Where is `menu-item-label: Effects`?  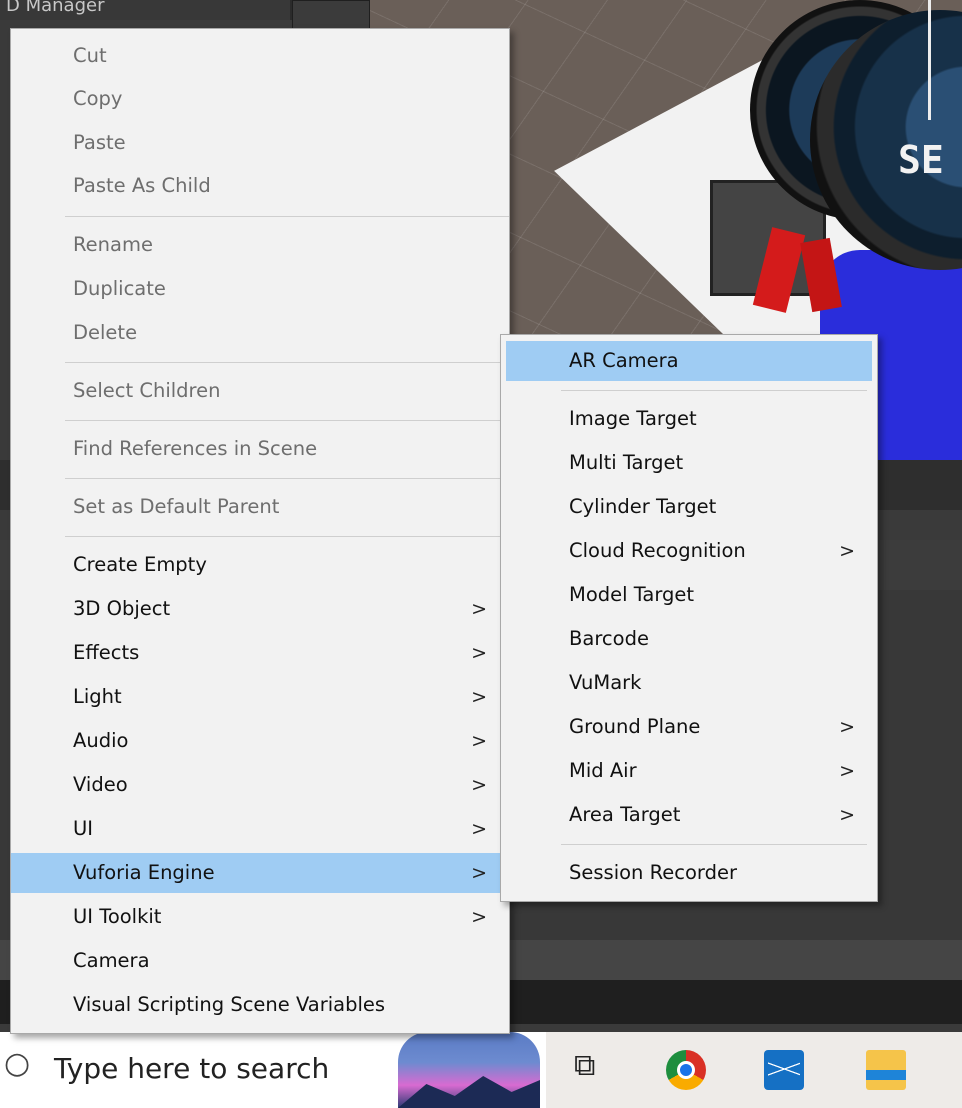 menu-item-label: Effects is located at coordinates (106, 652).